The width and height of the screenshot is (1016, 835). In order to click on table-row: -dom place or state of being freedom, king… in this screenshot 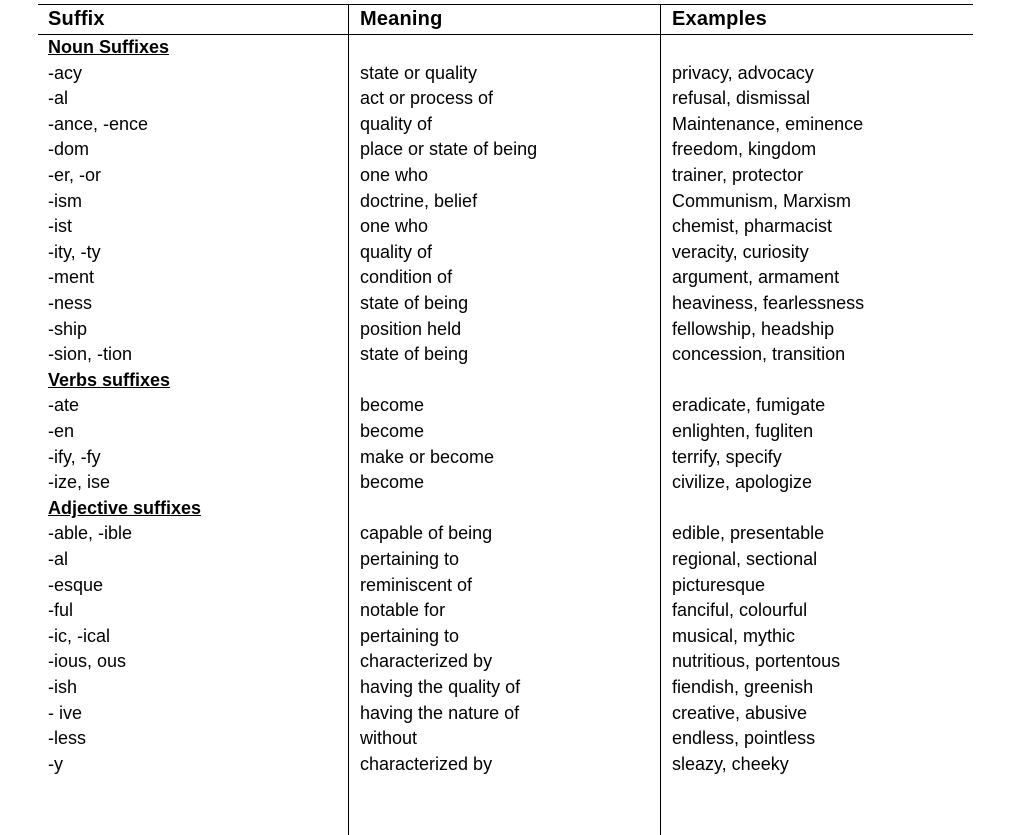, I will do `click(505, 151)`.